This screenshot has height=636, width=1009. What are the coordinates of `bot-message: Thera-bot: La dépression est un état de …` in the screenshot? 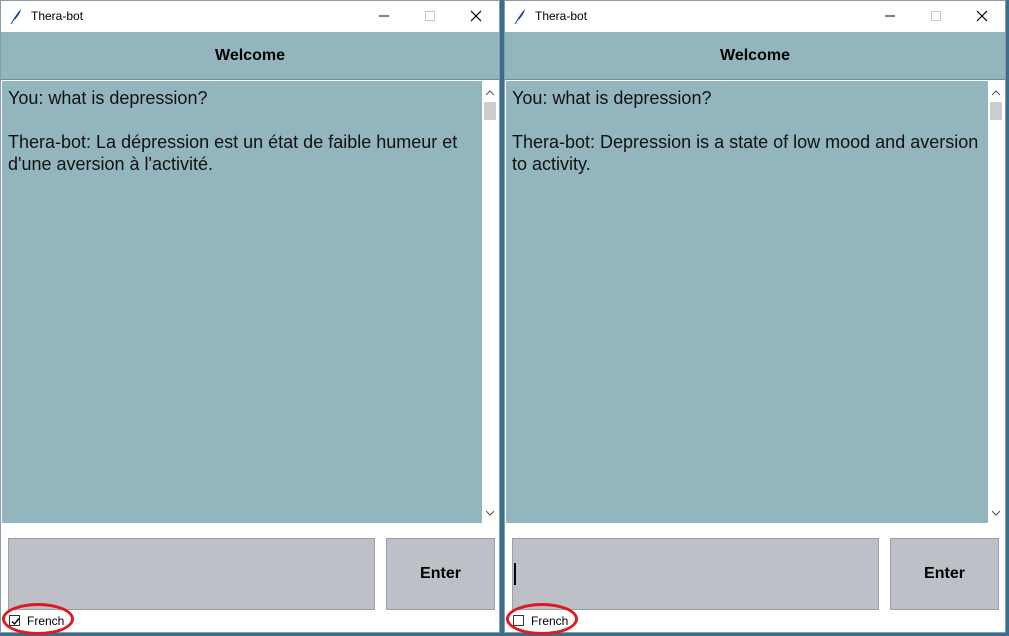 It's located at (235, 153).